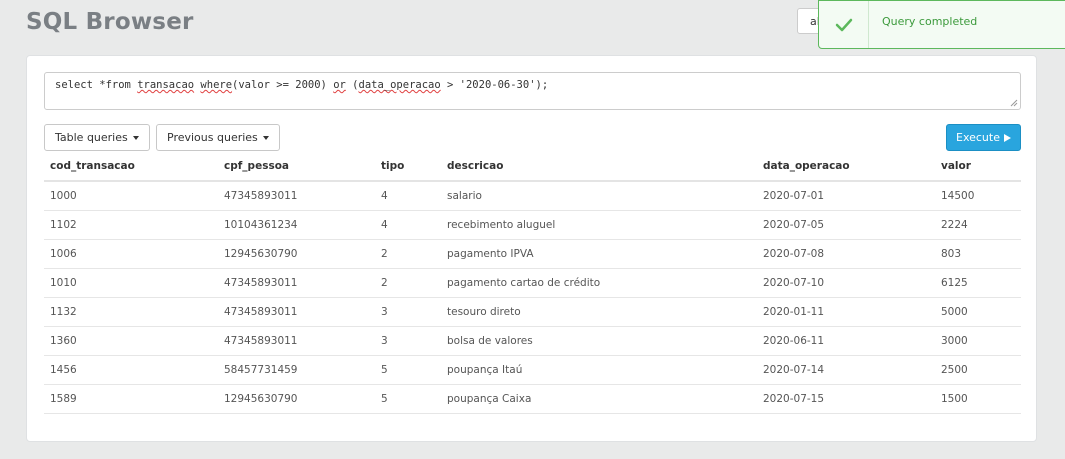 The image size is (1065, 459). What do you see at coordinates (131, 254) in the screenshot?
I see `table-cell: 1006` at bounding box center [131, 254].